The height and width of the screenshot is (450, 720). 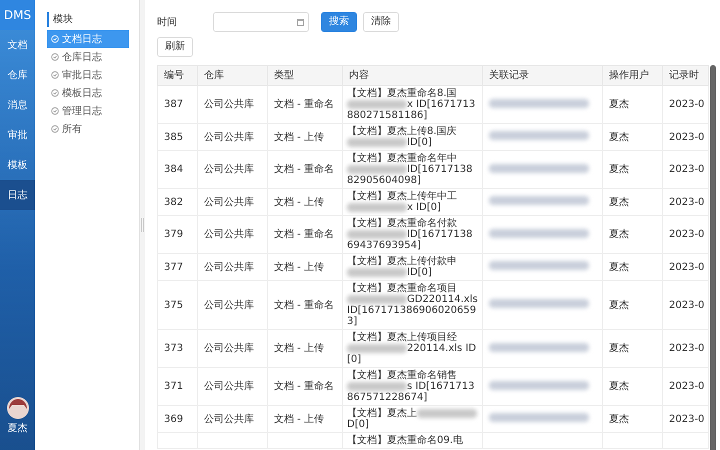 What do you see at coordinates (88, 57) in the screenshot?
I see `module-item: 仓库日志` at bounding box center [88, 57].